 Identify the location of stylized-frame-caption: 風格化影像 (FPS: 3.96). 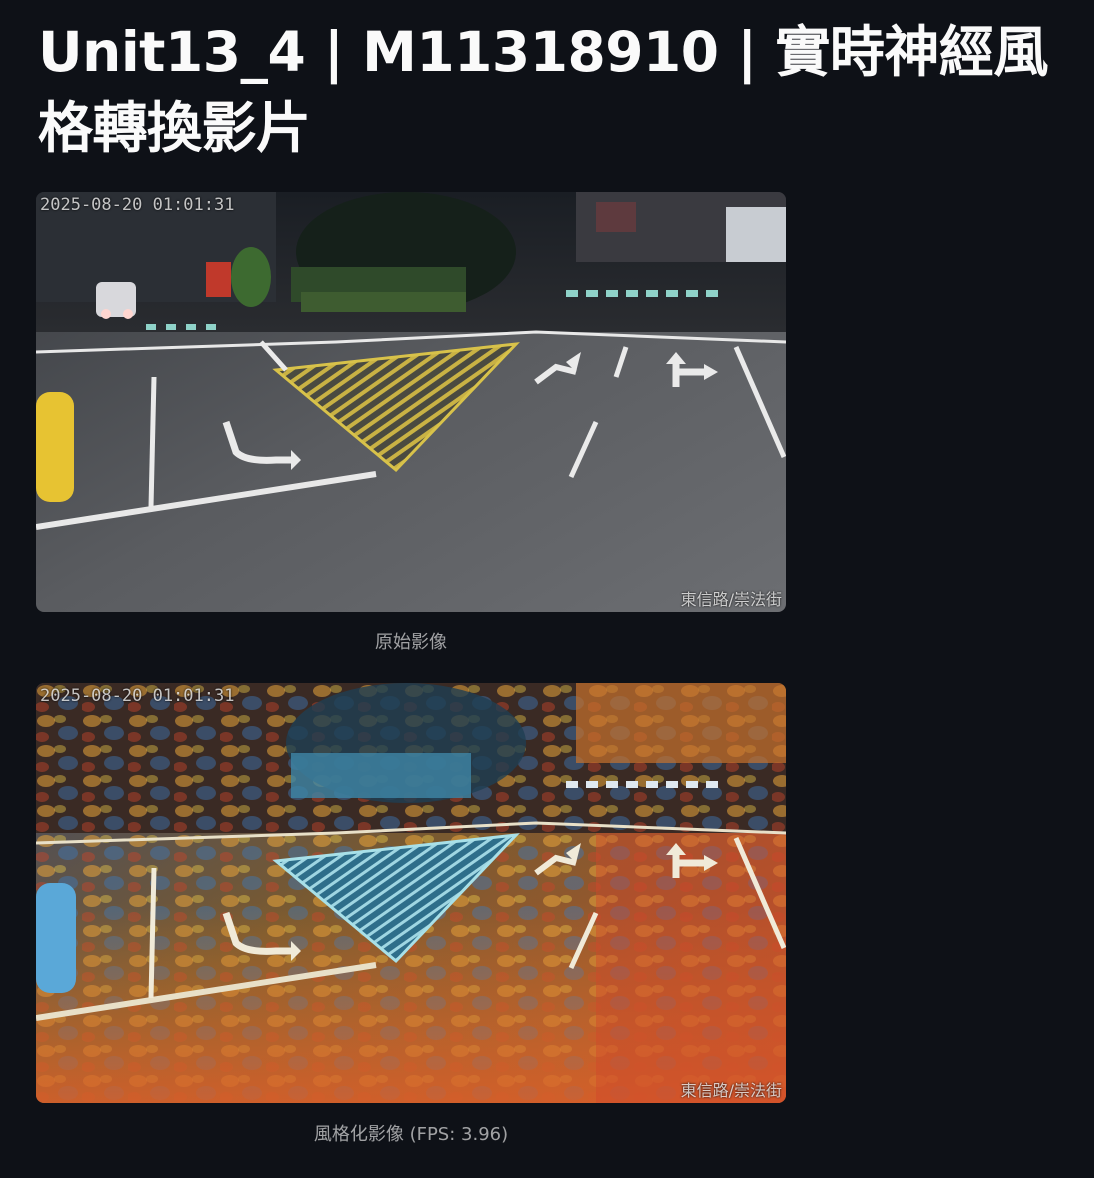
(411, 1134).